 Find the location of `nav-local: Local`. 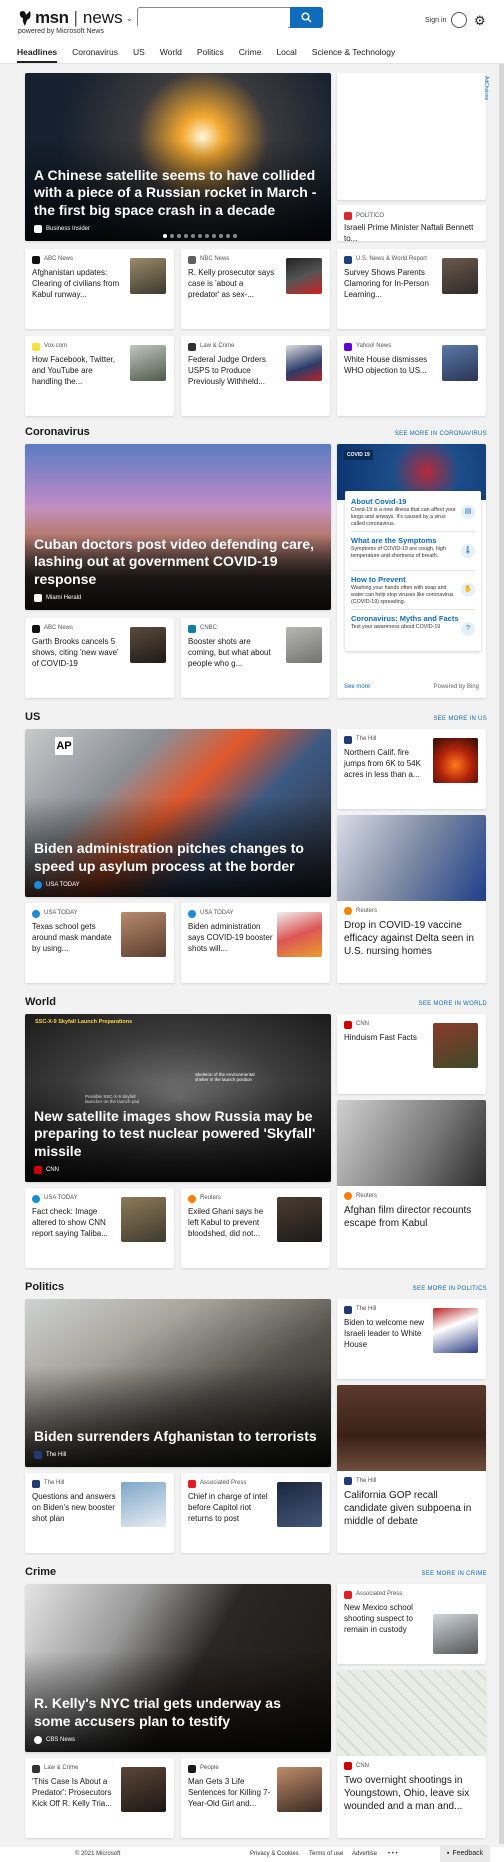

nav-local: Local is located at coordinates (286, 55).